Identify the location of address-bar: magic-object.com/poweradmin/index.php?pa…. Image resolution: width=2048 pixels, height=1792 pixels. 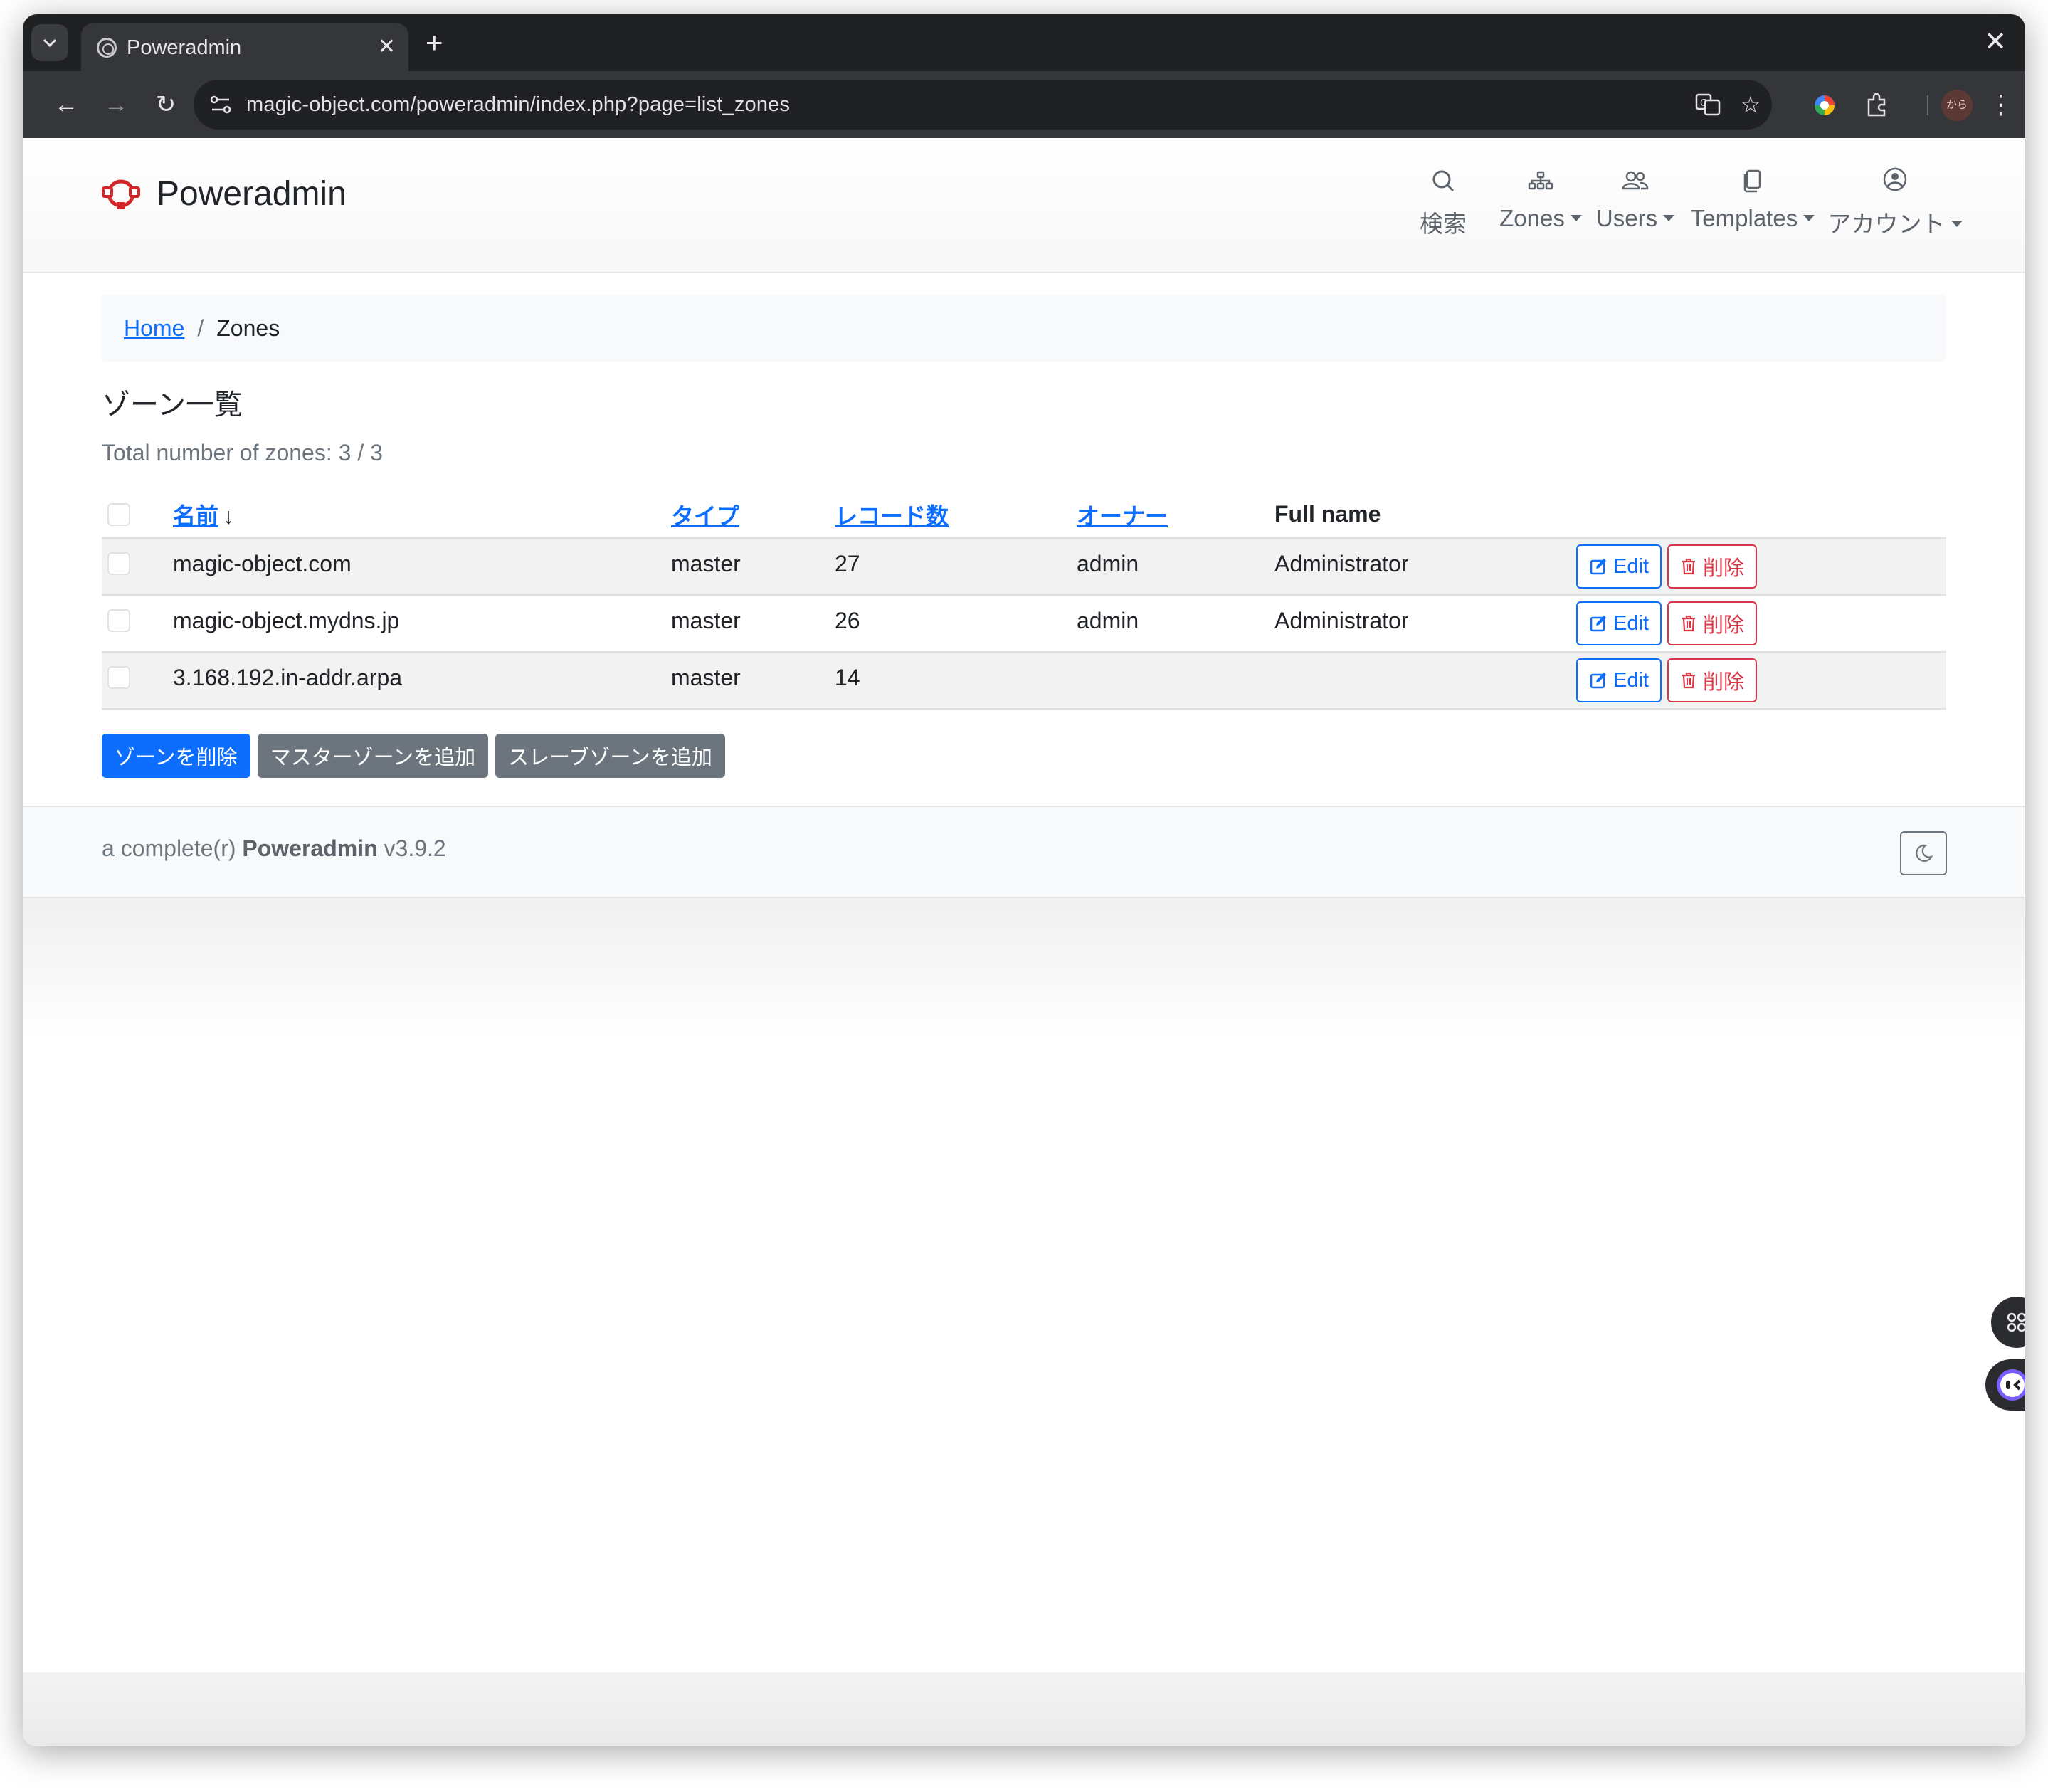
(983, 105).